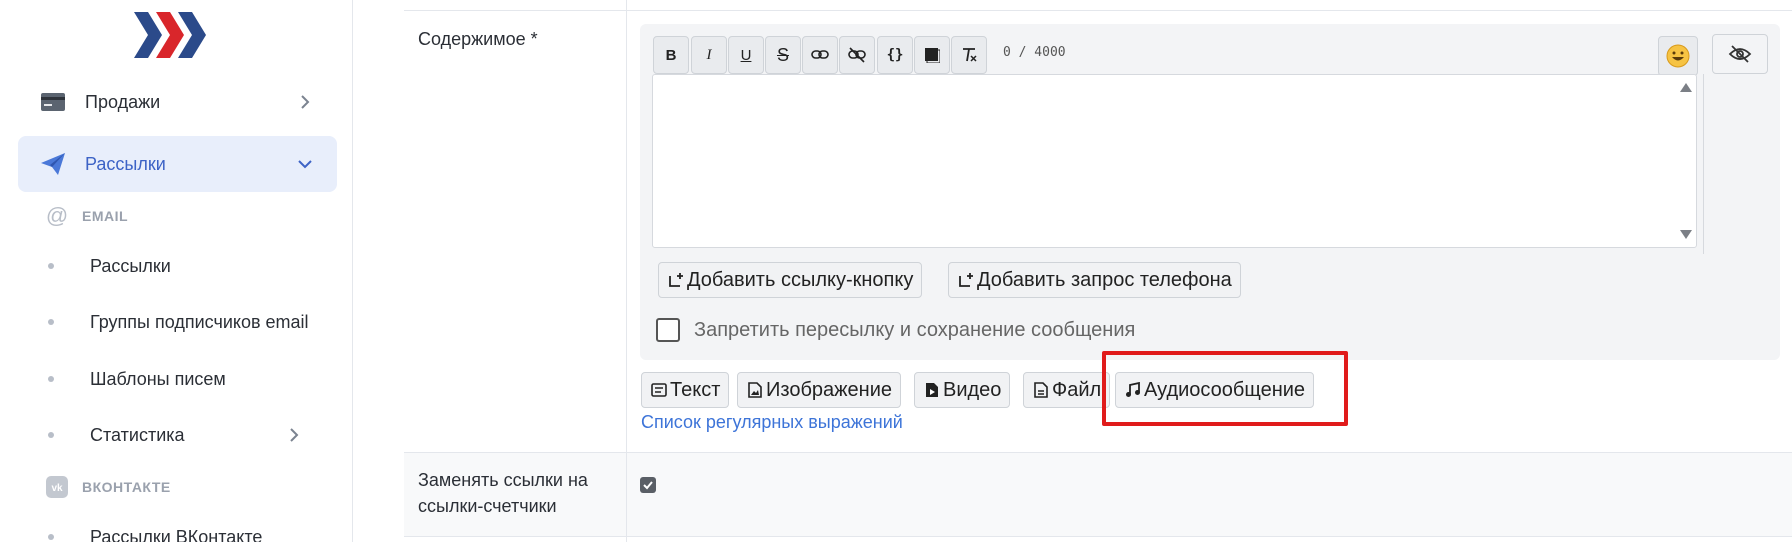 The image size is (1792, 542). I want to click on character-counter: 0 / 4000, so click(1034, 52).